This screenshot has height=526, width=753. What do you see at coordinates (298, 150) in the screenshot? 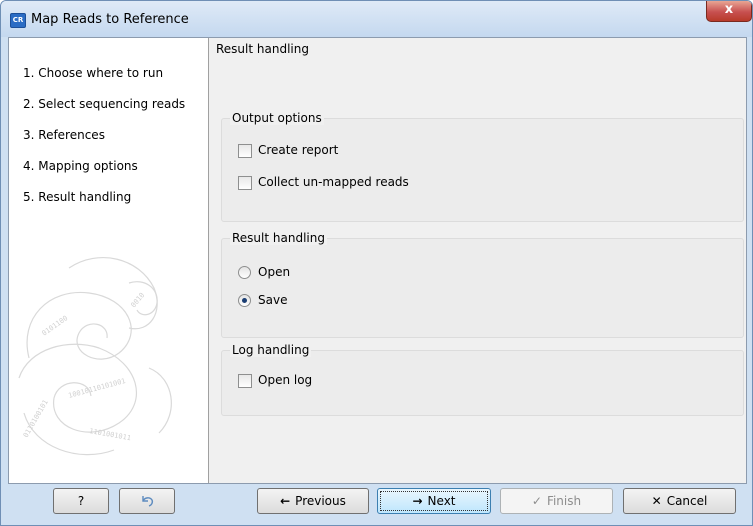
I see `create-report-label: Create report` at bounding box center [298, 150].